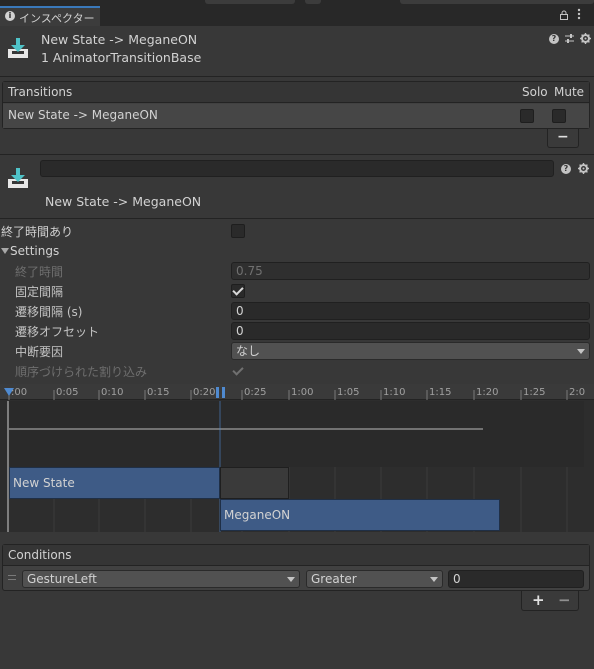 The image size is (594, 669). I want to click on condition-row: GestureLeft Greater 0, so click(296, 578).